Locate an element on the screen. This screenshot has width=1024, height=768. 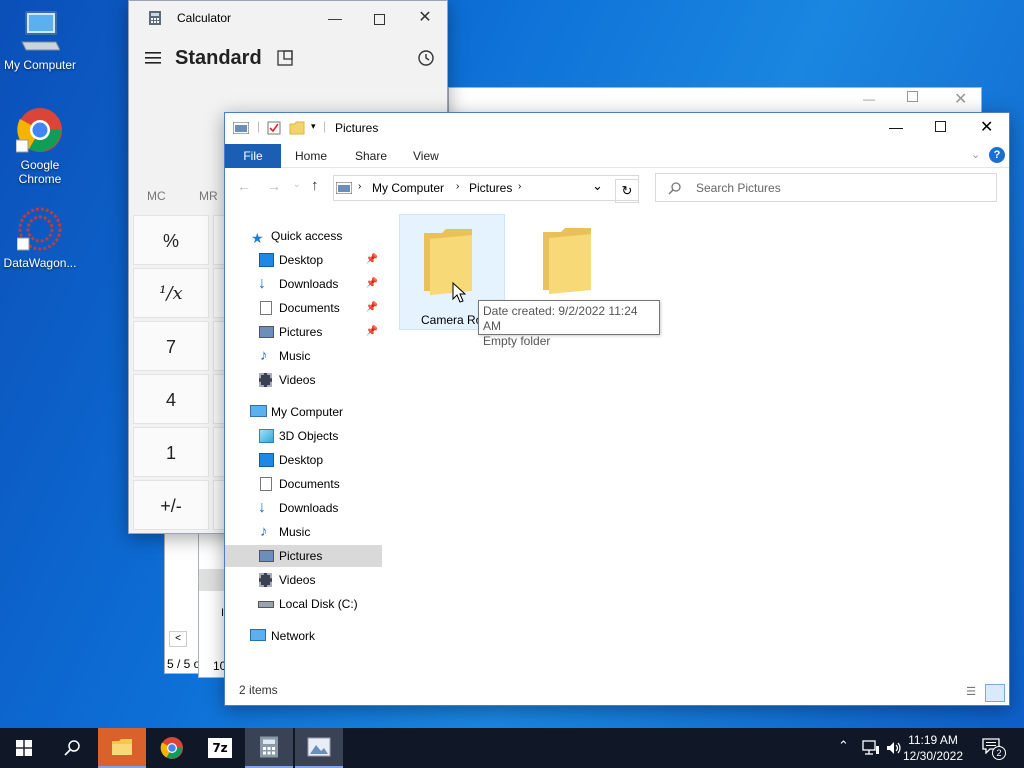
search-input: Search Pictures is located at coordinates (738, 188).